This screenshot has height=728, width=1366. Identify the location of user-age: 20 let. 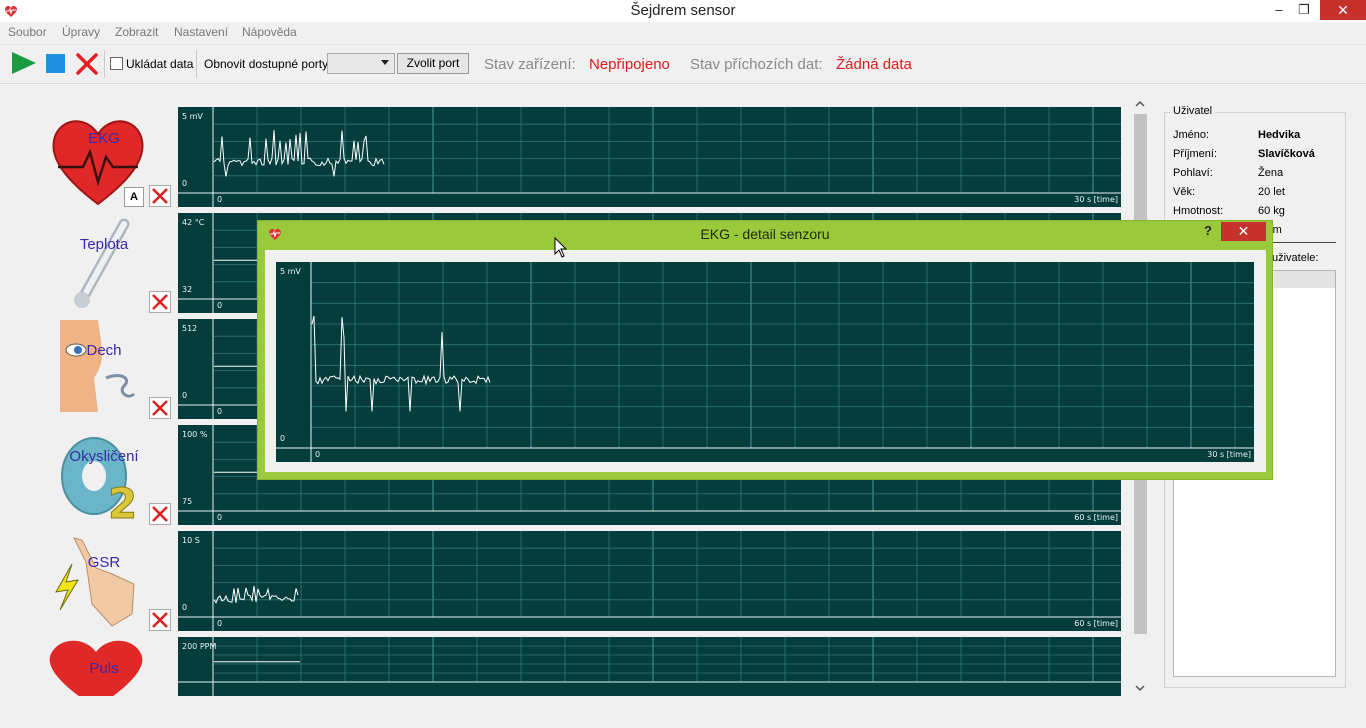
(1271, 192).